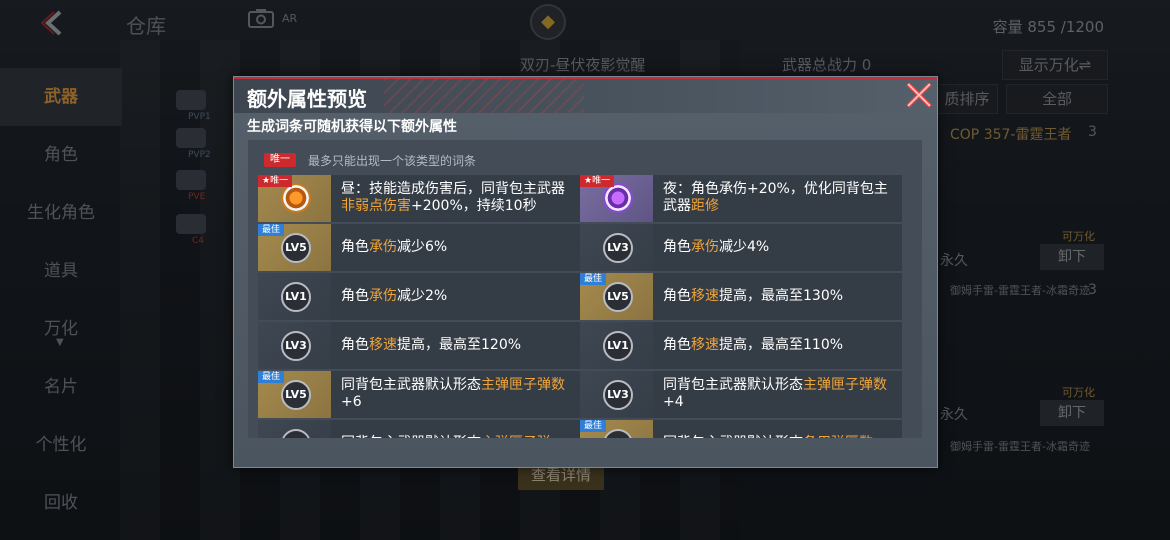 The height and width of the screenshot is (540, 1170). Describe the element at coordinates (280, 160) in the screenshot. I see `unique-badge: 唯一` at that location.